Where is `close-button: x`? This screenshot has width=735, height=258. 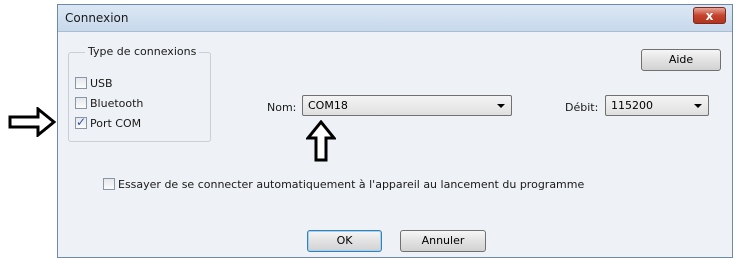
close-button: x is located at coordinates (709, 15).